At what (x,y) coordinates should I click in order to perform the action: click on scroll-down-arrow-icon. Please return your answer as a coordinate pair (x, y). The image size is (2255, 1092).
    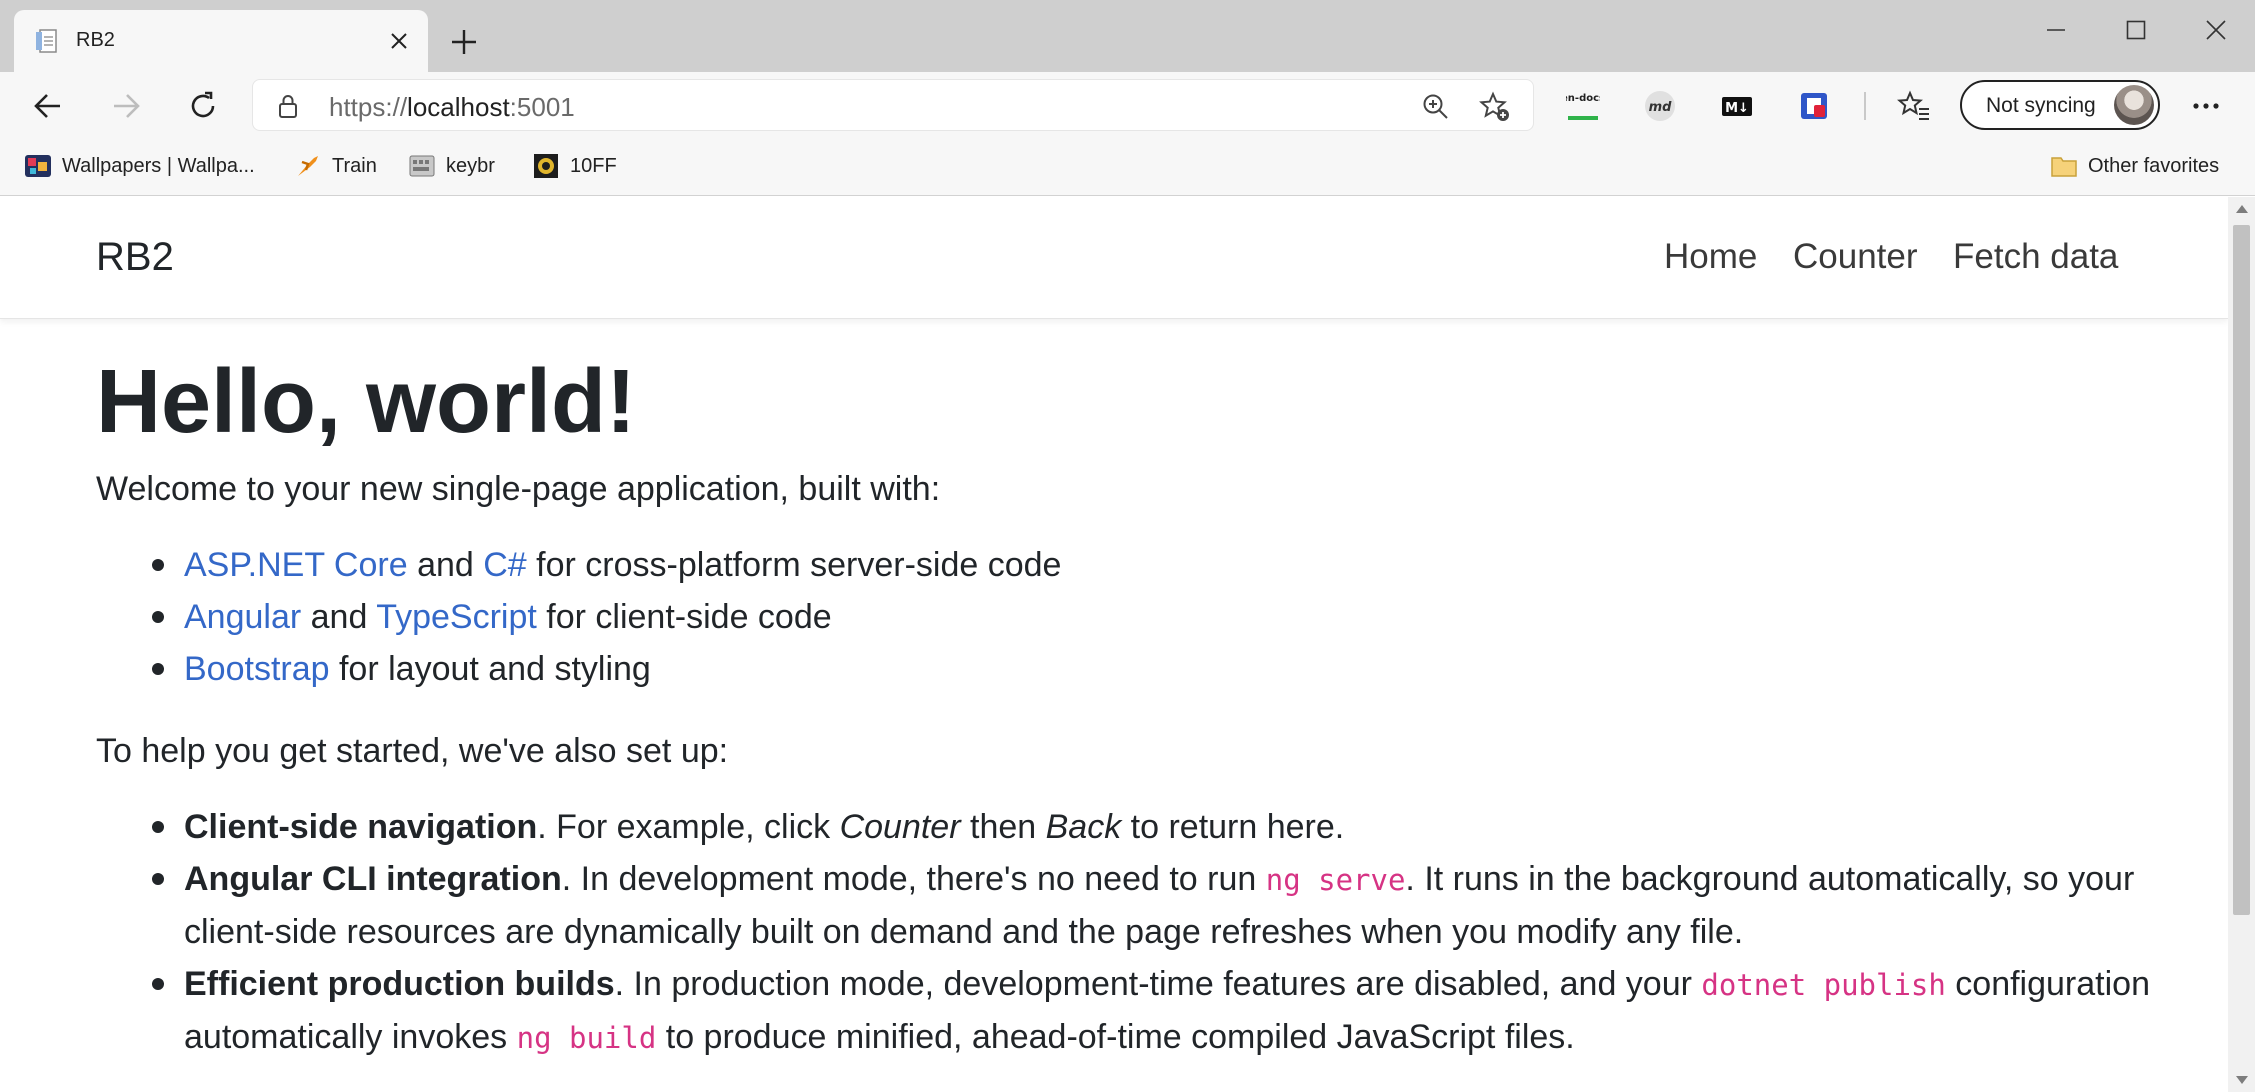
    Looking at the image, I should click on (2242, 1080).